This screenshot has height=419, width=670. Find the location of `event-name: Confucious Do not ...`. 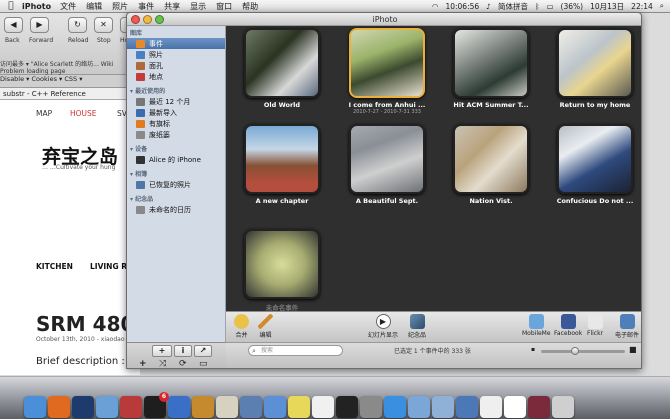

event-name: Confucious Do not ... is located at coordinates (595, 201).